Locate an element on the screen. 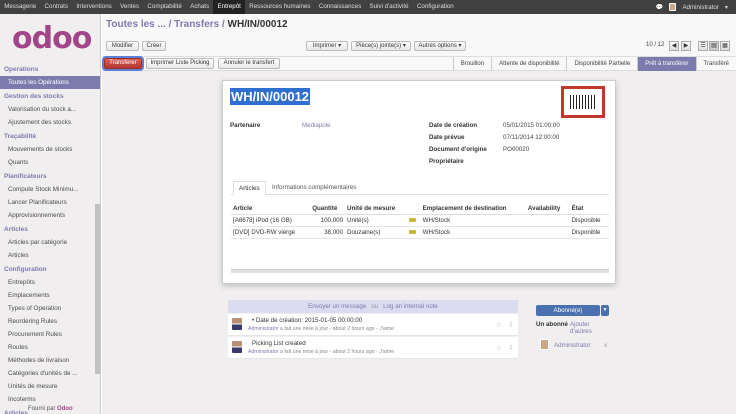 The width and height of the screenshot is (736, 414). top-menu-item: Achats is located at coordinates (199, 7).